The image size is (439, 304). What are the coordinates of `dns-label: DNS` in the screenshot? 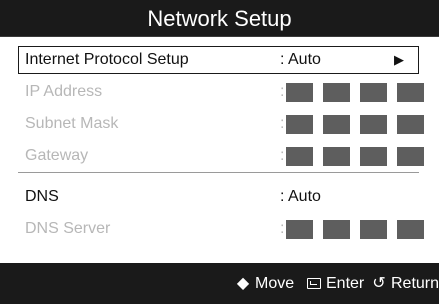 It's located at (42, 196).